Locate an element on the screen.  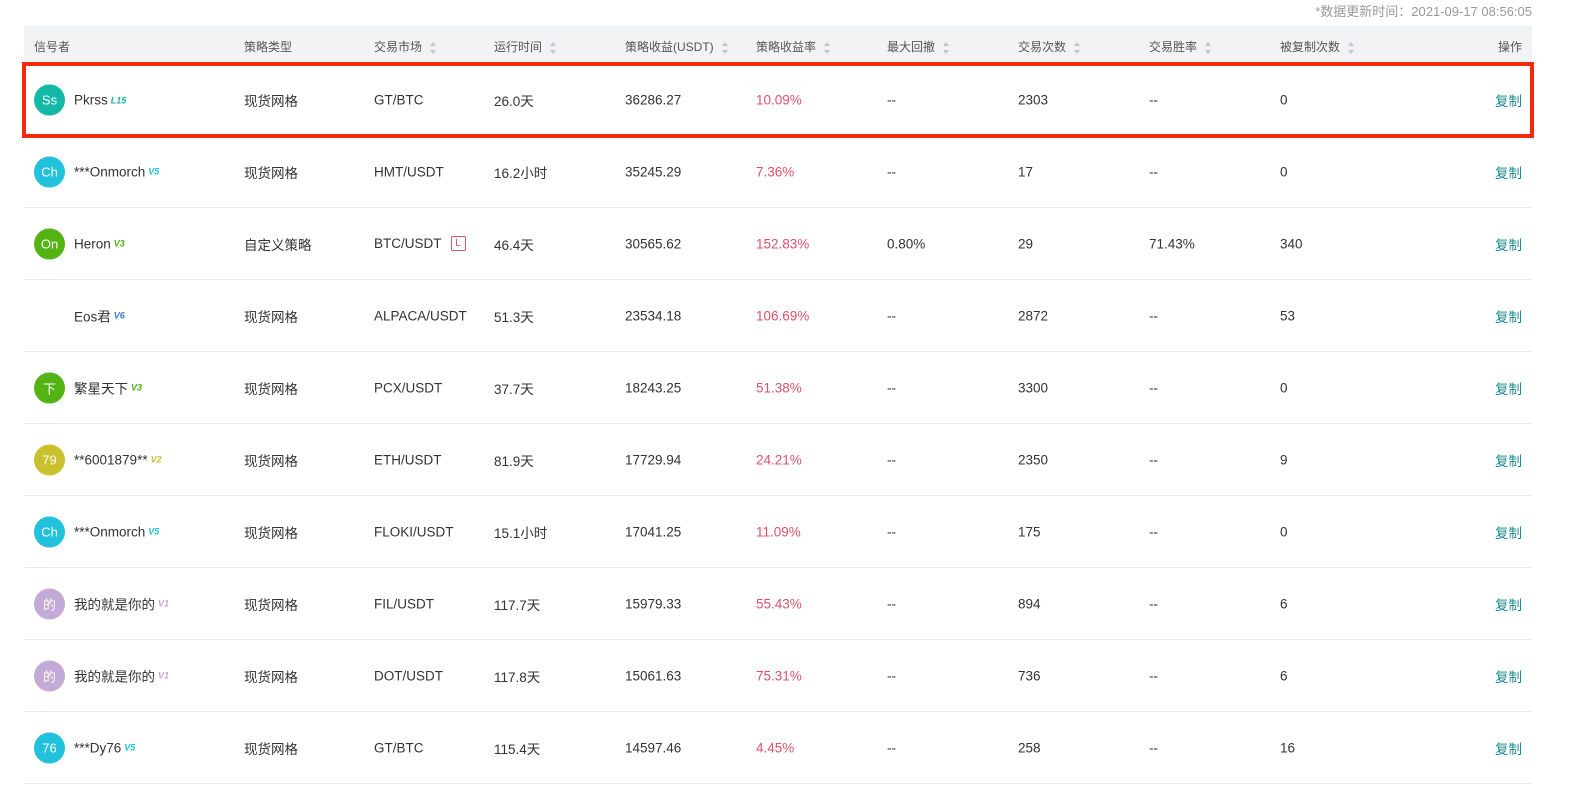
header-copied-label: 被复制次数 is located at coordinates (1310, 47).